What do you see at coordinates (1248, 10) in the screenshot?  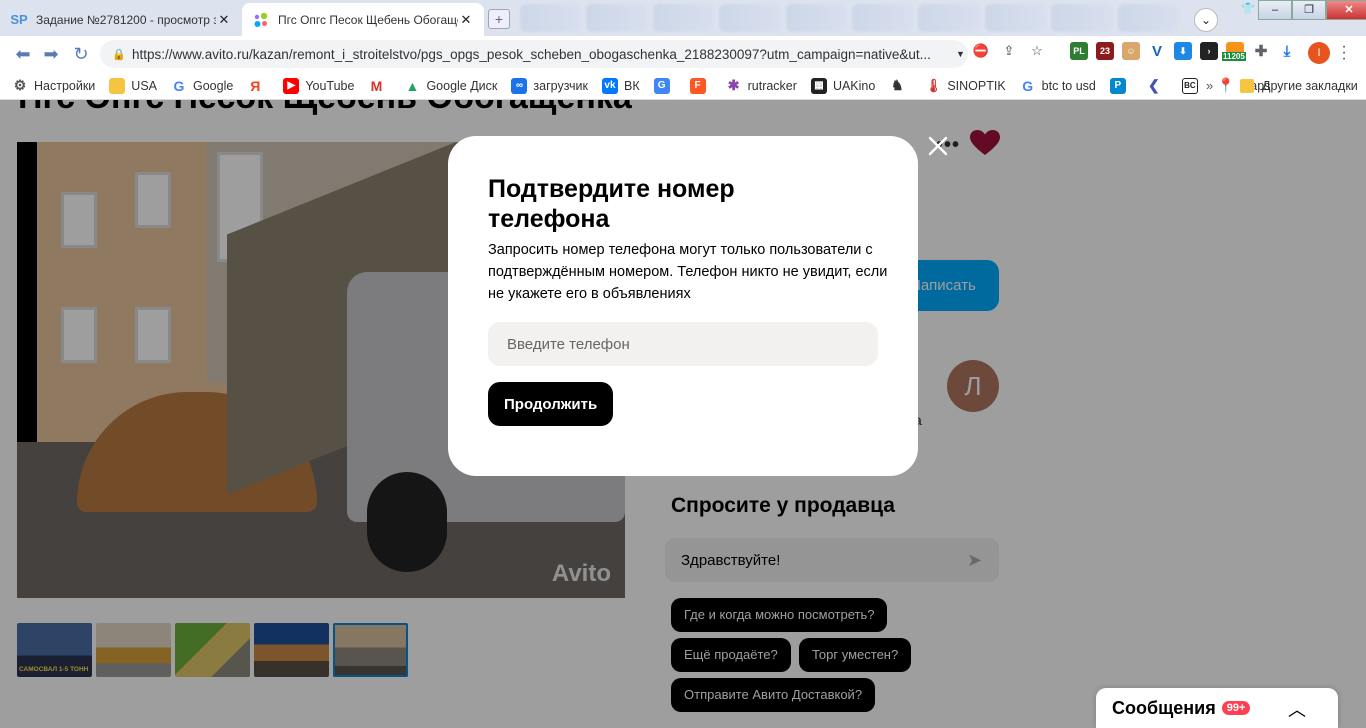 I see `shirt-icon: 👕` at bounding box center [1248, 10].